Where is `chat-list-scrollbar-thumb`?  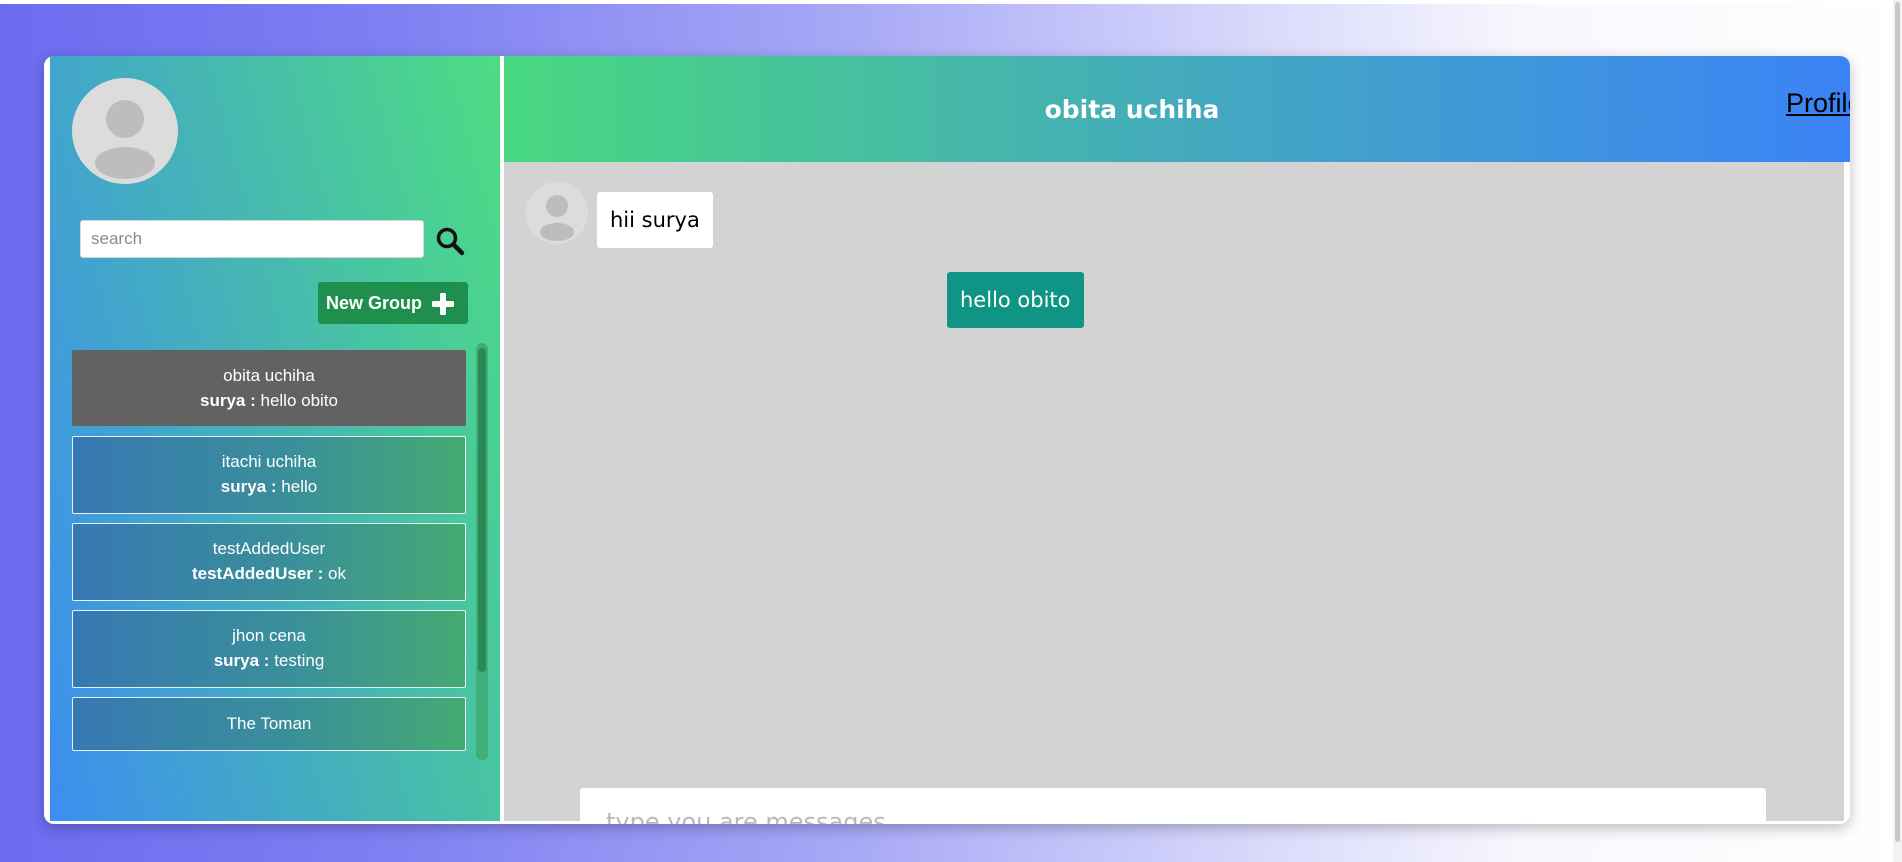
chat-list-scrollbar-thumb is located at coordinates (482, 510).